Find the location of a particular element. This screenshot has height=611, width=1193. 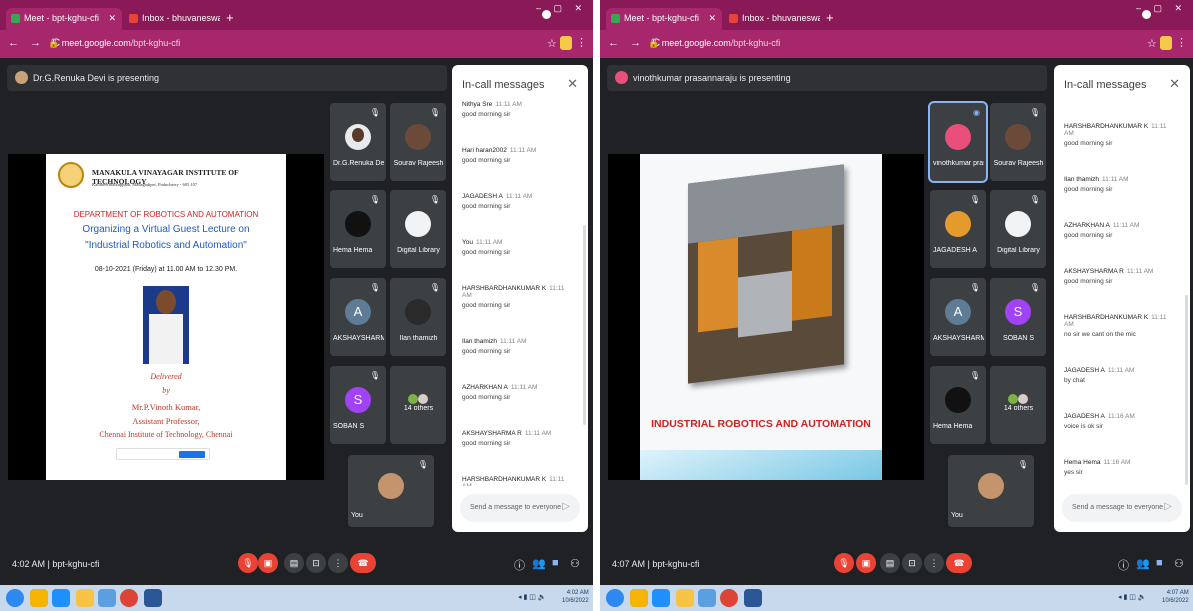

chat-message: Ilan thamizh 11:11 AM good morning sir is located at coordinates (1096, 184).